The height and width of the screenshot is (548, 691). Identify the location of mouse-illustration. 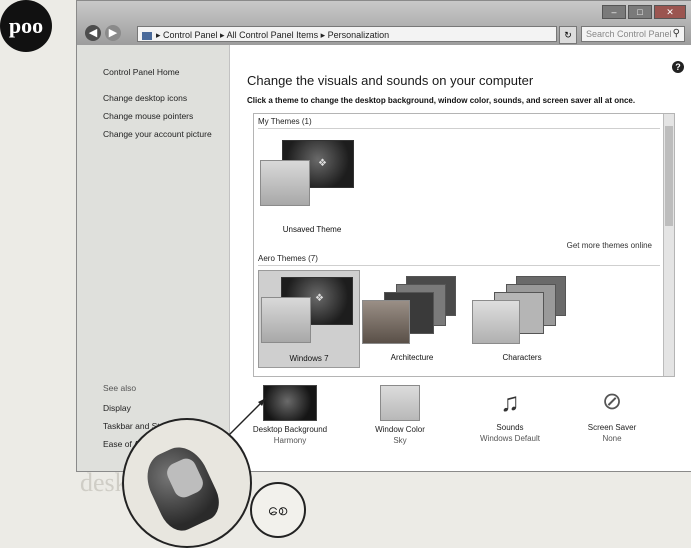
(187, 483).